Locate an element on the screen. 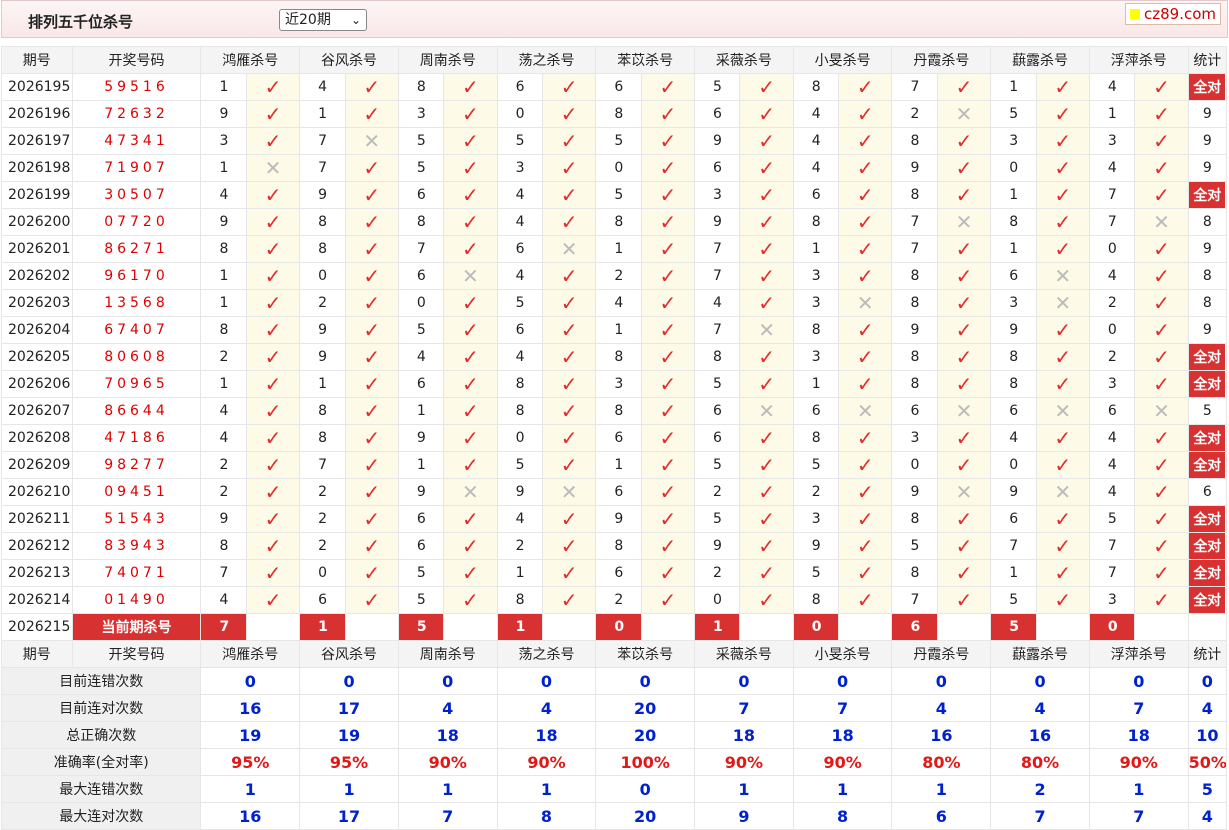 The height and width of the screenshot is (830, 1229). draw-number: 07720 is located at coordinates (136, 222).